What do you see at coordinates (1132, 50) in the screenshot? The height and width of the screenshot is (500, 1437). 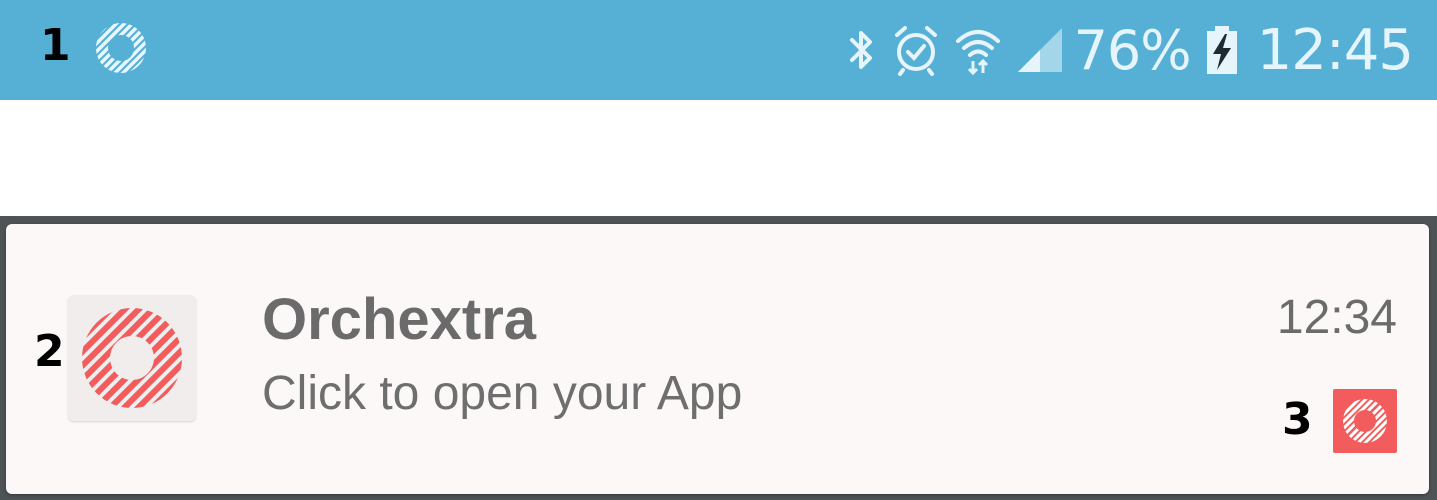 I see `battery-percentage: 76%` at bounding box center [1132, 50].